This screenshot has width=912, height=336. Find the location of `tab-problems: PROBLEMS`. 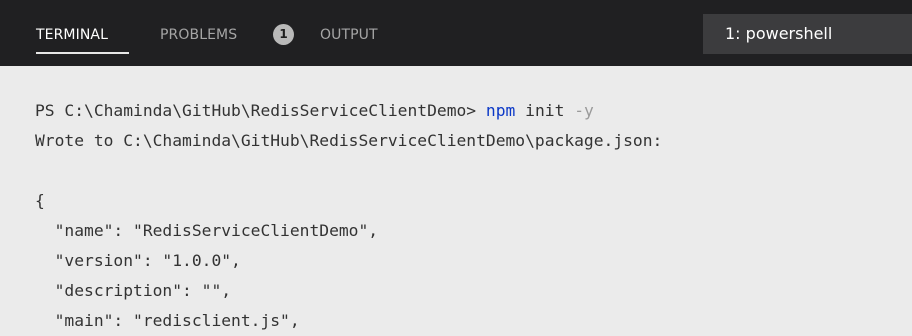

tab-problems: PROBLEMS is located at coordinates (198, 35).